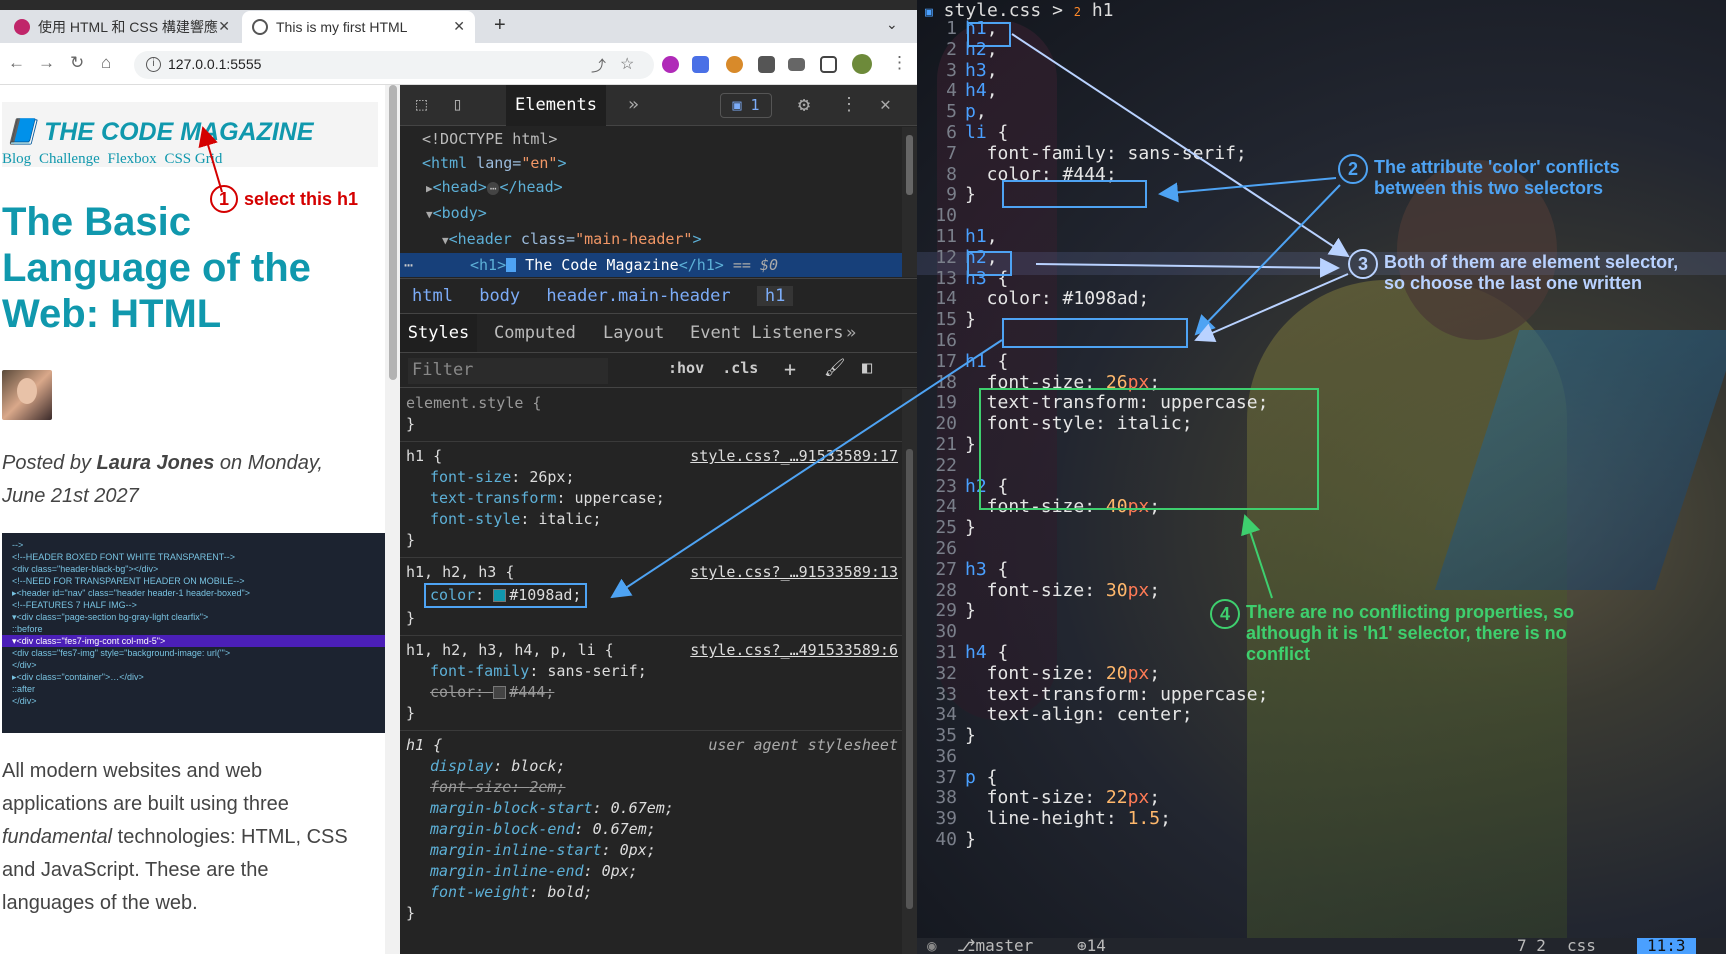 The height and width of the screenshot is (954, 1726). I want to click on tab-elements: Elements, so click(556, 105).